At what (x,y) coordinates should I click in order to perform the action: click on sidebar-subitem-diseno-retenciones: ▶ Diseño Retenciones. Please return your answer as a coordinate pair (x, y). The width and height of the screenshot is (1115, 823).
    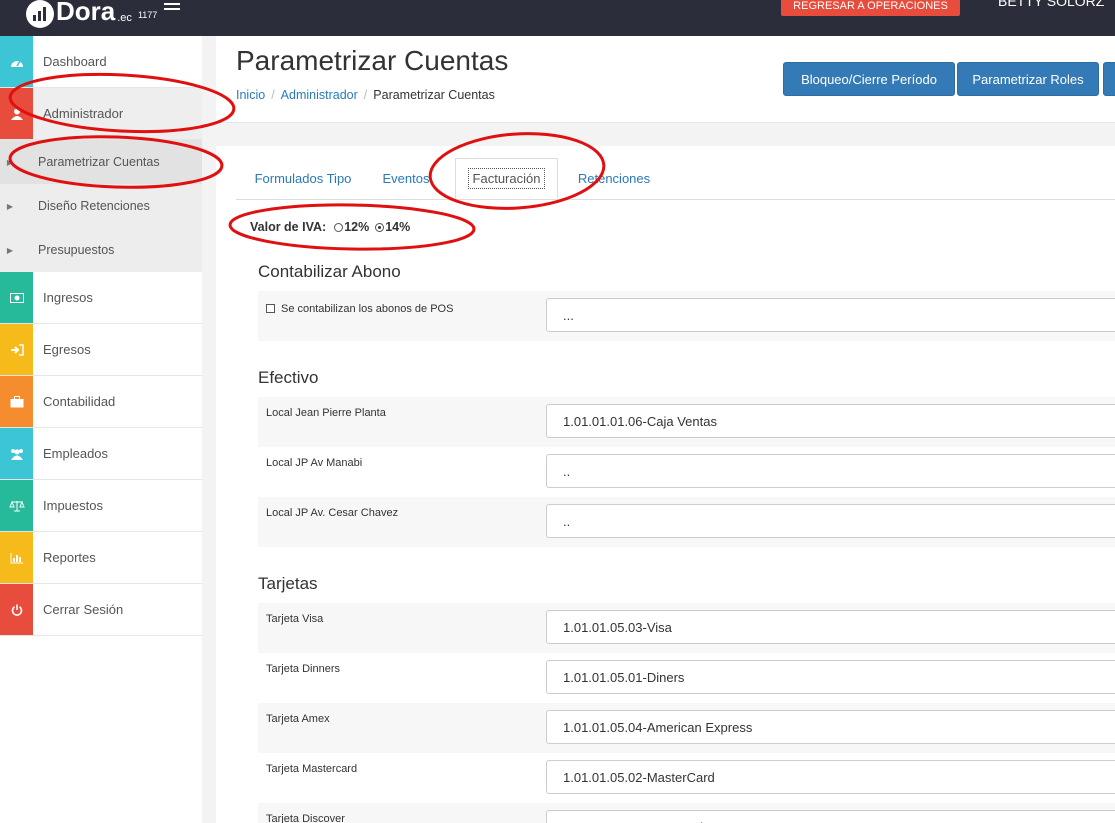
    Looking at the image, I should click on (101, 206).